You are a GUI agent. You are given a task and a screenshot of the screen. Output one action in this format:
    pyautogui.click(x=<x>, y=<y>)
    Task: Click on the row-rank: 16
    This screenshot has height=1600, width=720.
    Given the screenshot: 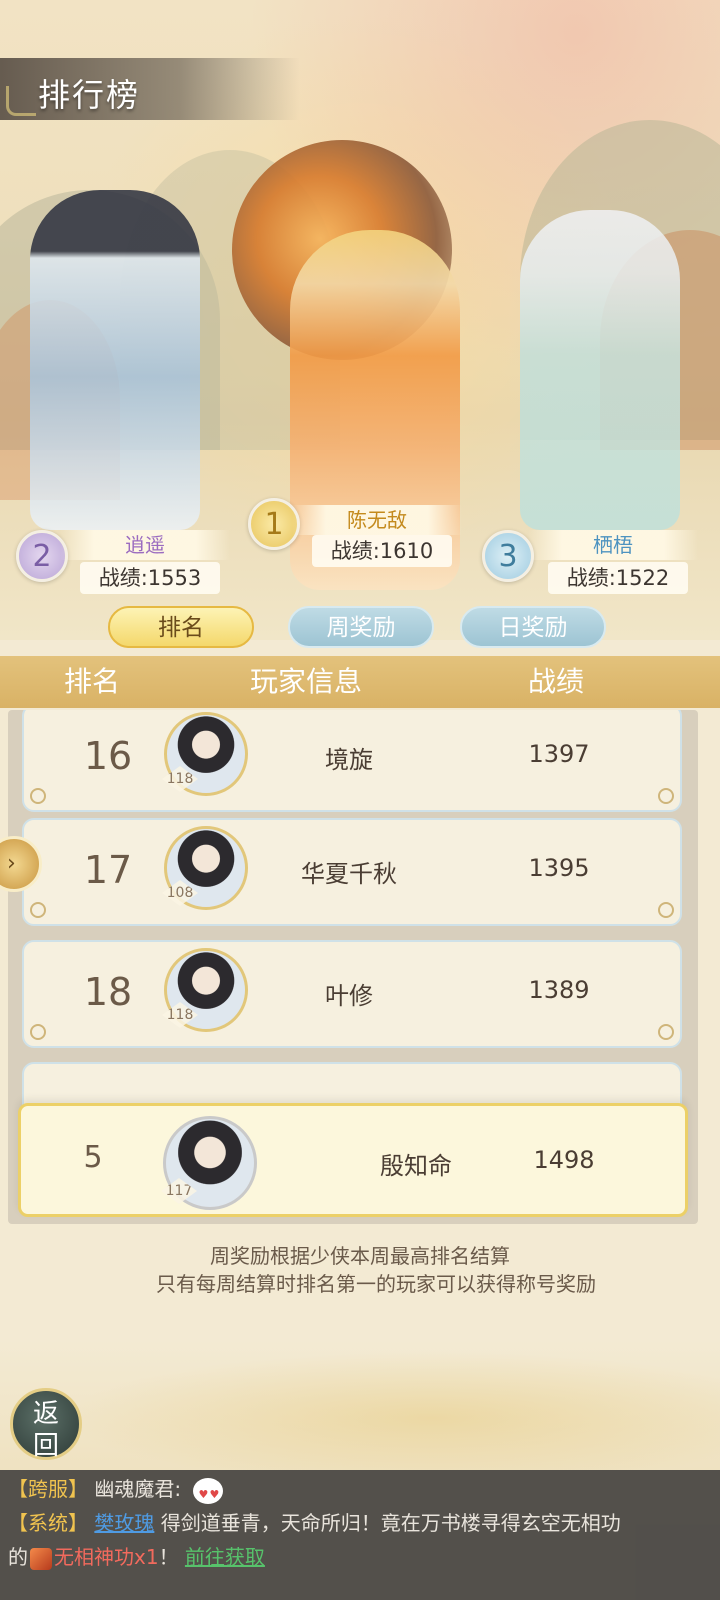 What is the action you would take?
    pyautogui.click(x=108, y=756)
    